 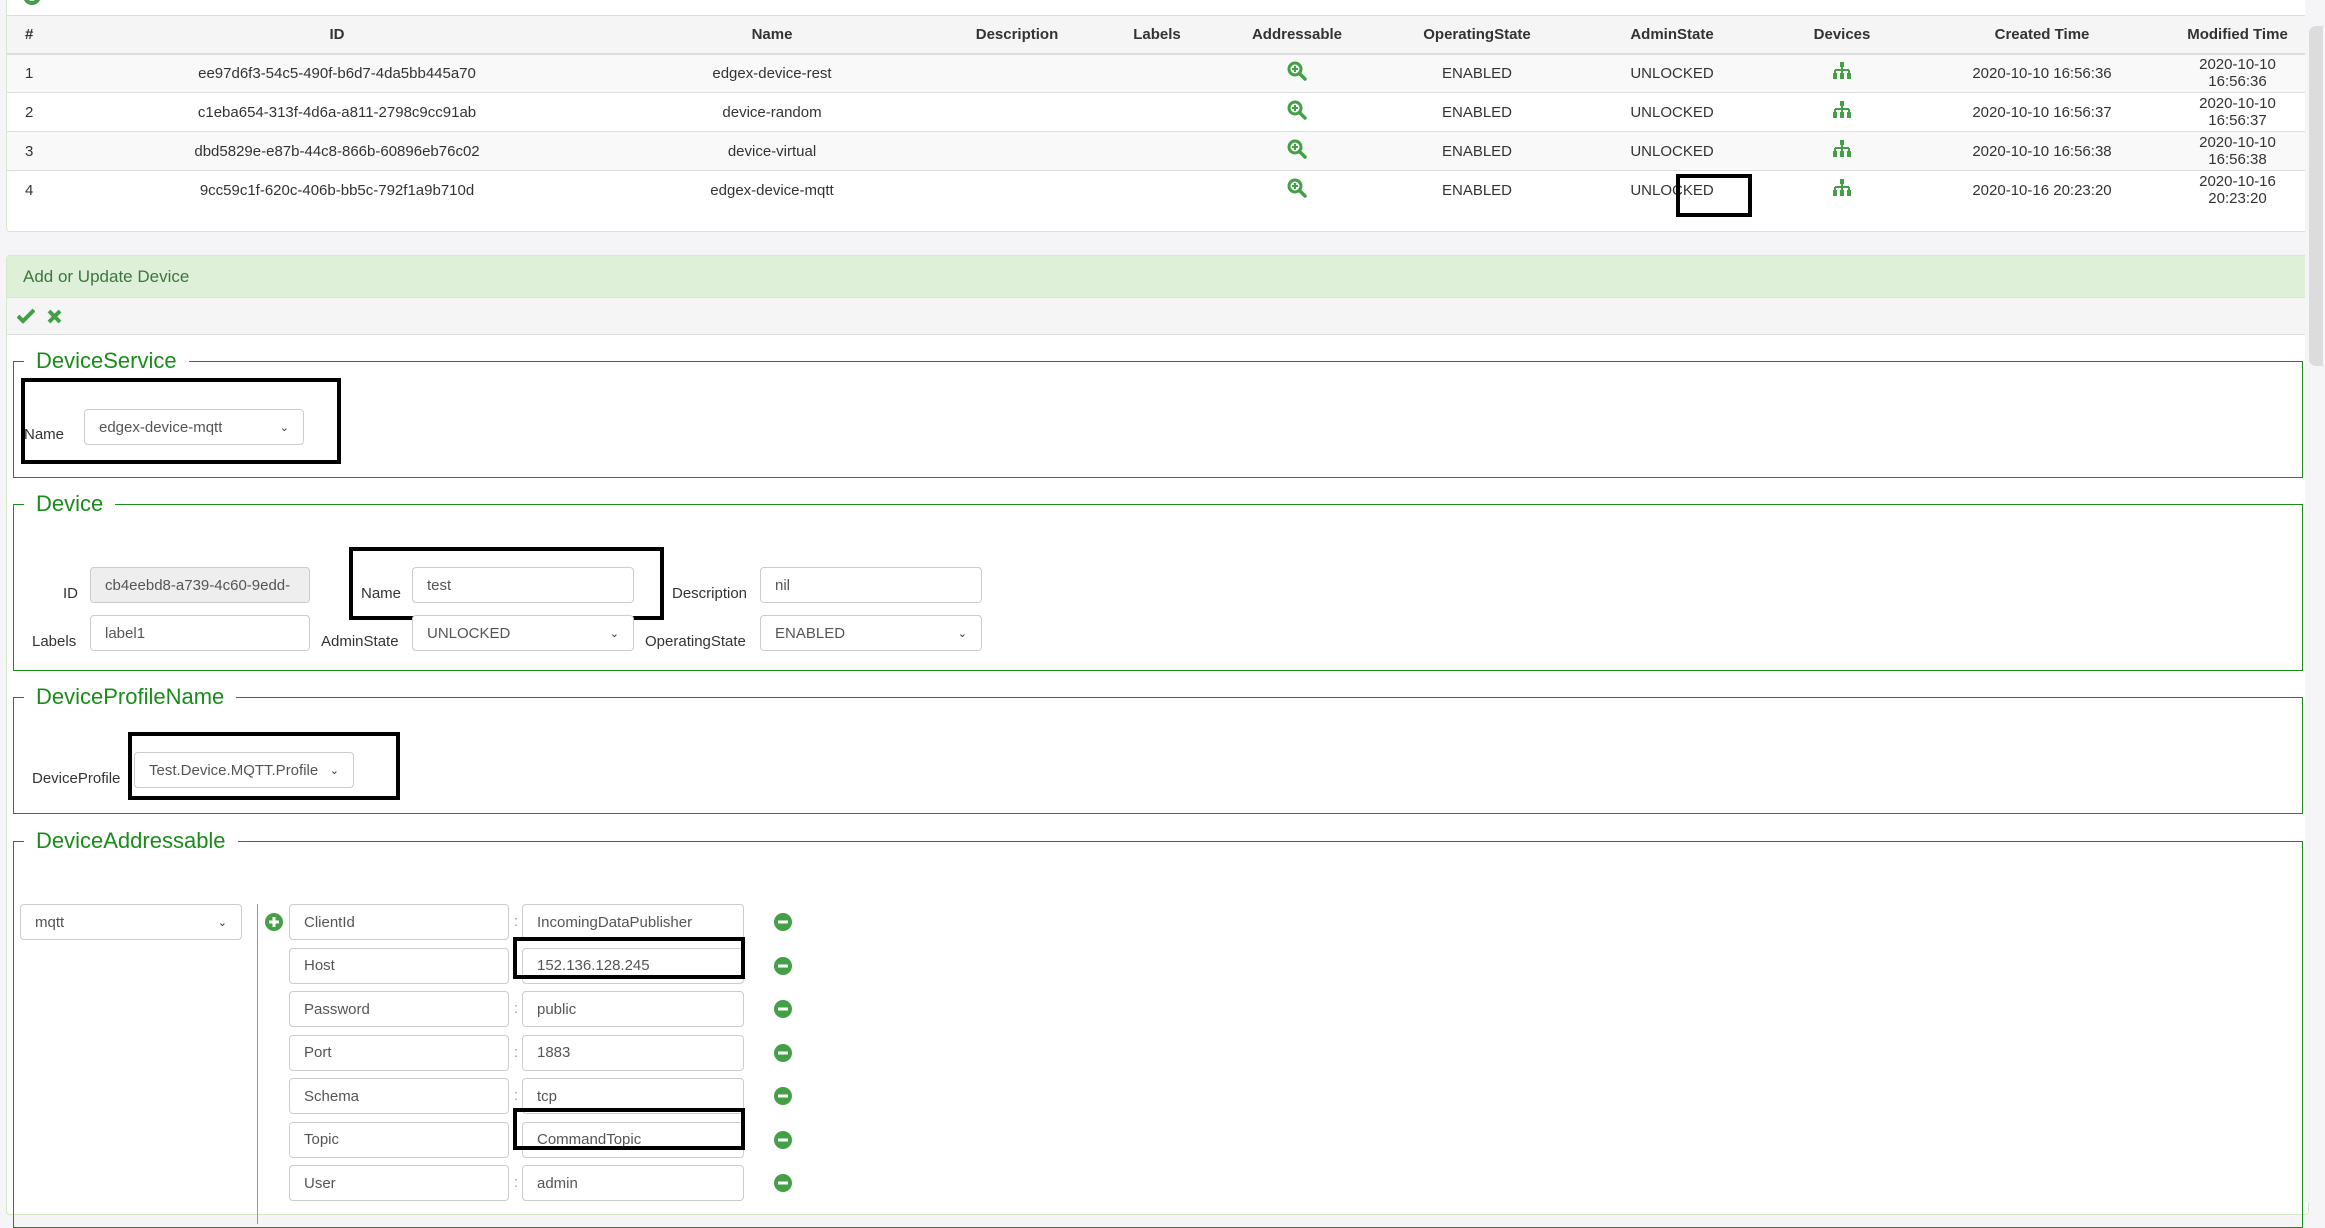 What do you see at coordinates (1157, 277) in the screenshot?
I see `panel-heading: Add or Update Device` at bounding box center [1157, 277].